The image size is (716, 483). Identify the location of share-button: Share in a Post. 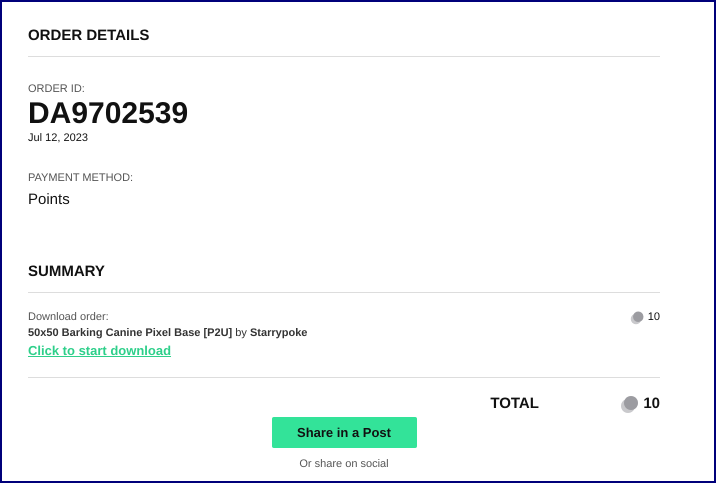
(344, 432).